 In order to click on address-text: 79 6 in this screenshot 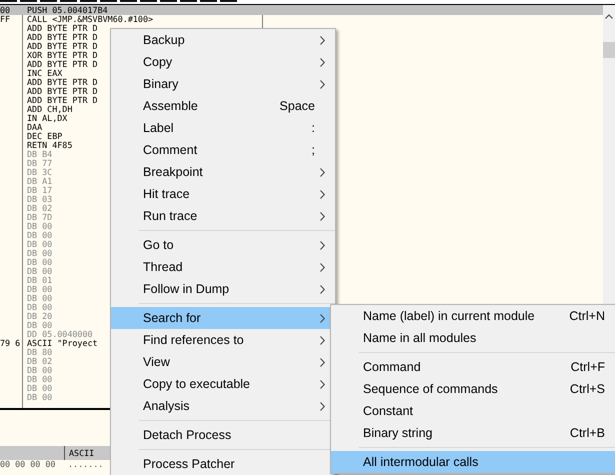, I will do `click(10, 343)`.